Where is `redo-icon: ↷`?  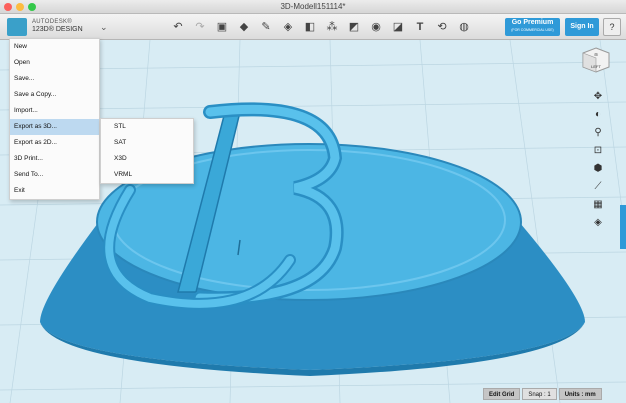
redo-icon: ↷ is located at coordinates (200, 27).